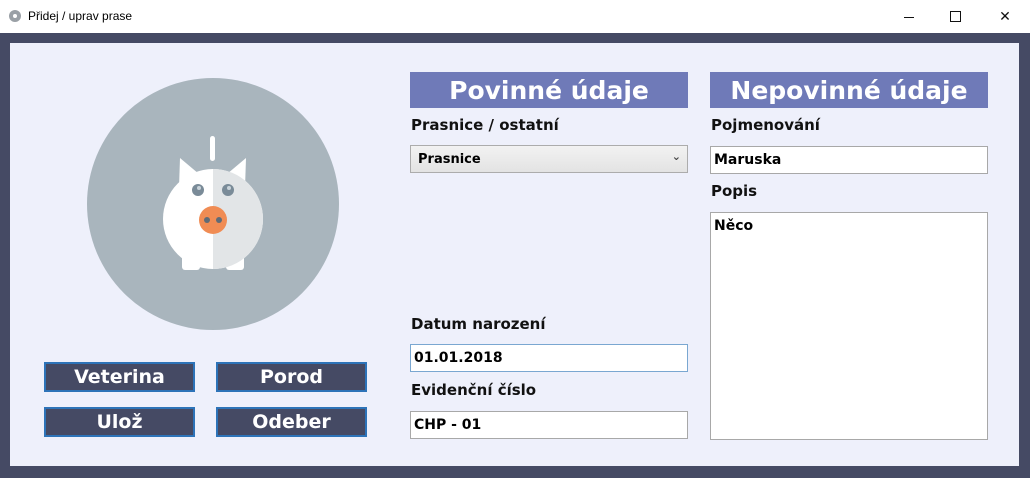  What do you see at coordinates (549, 425) in the screenshot?
I see `reg-number-field: CHP - 01` at bounding box center [549, 425].